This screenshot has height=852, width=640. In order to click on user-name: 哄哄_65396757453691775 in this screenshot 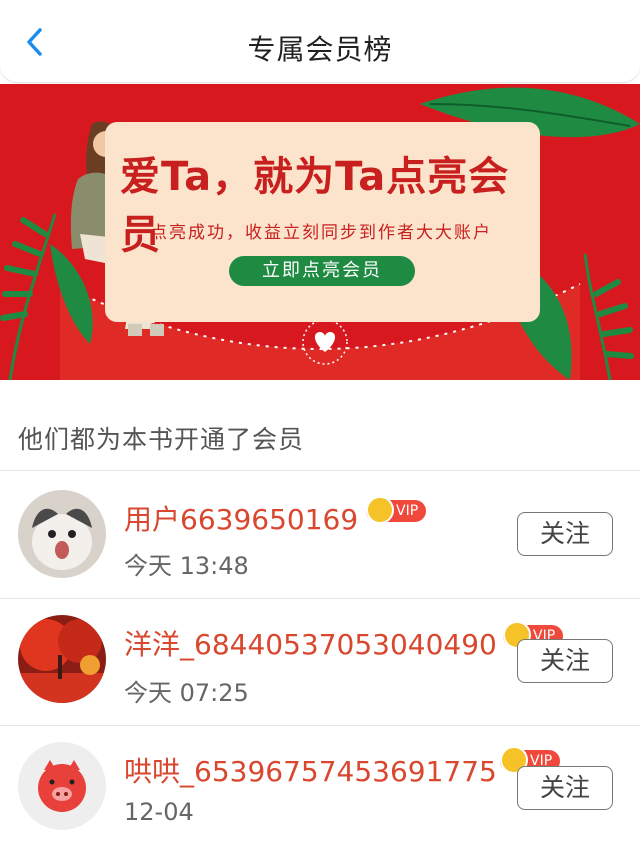, I will do `click(310, 770)`.